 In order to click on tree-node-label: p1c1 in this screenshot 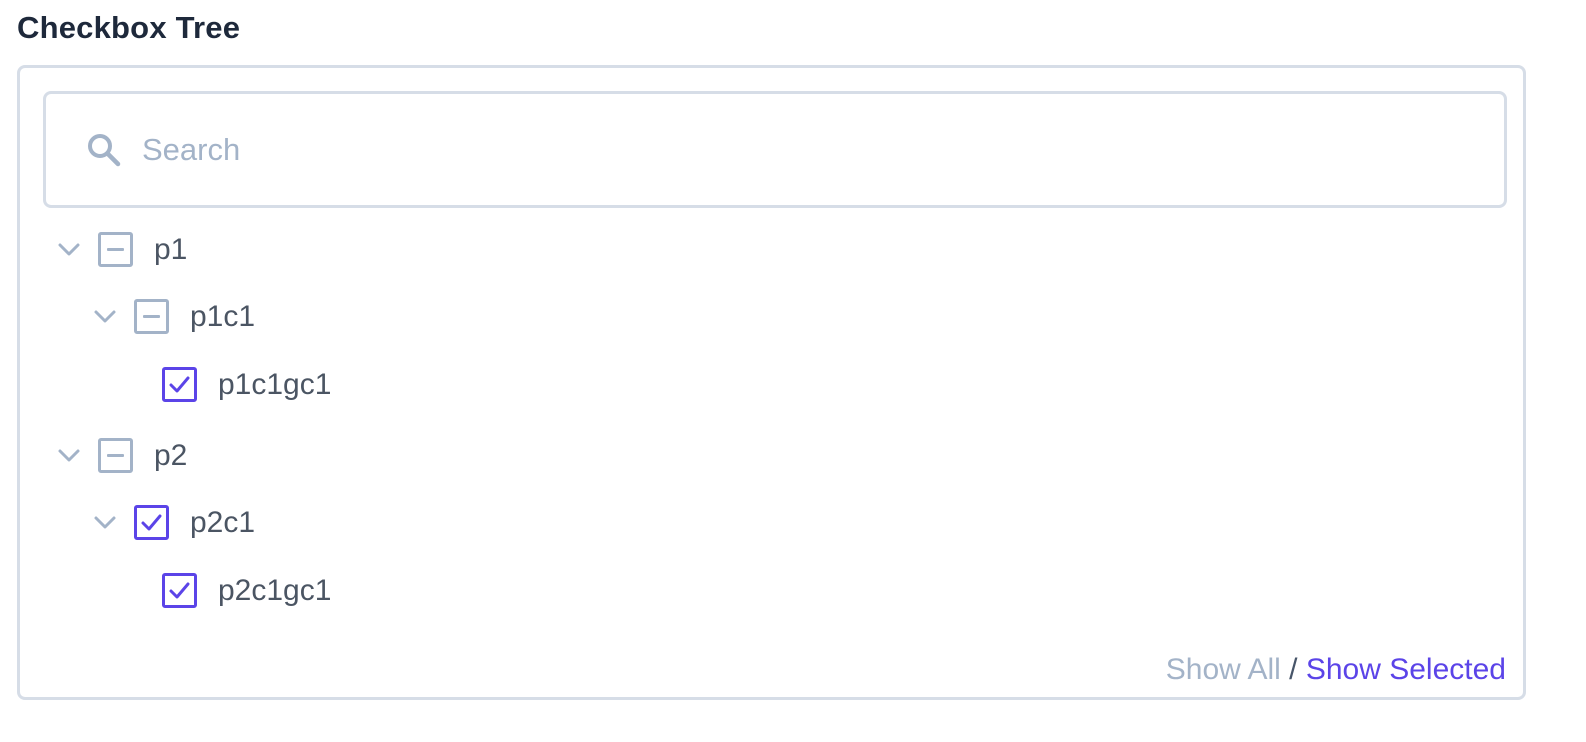, I will do `click(223, 316)`.